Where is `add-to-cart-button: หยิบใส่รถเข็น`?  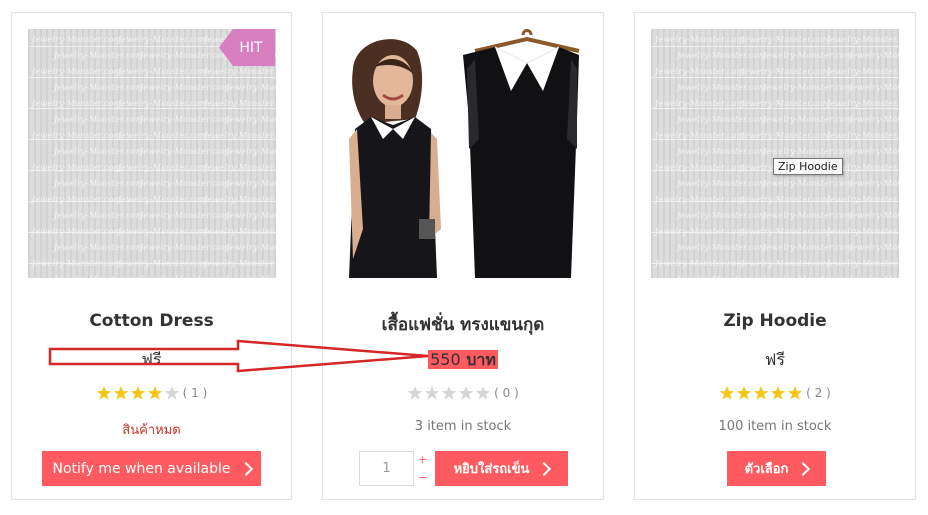
add-to-cart-button: หยิบใส่รถเข็น is located at coordinates (501, 468).